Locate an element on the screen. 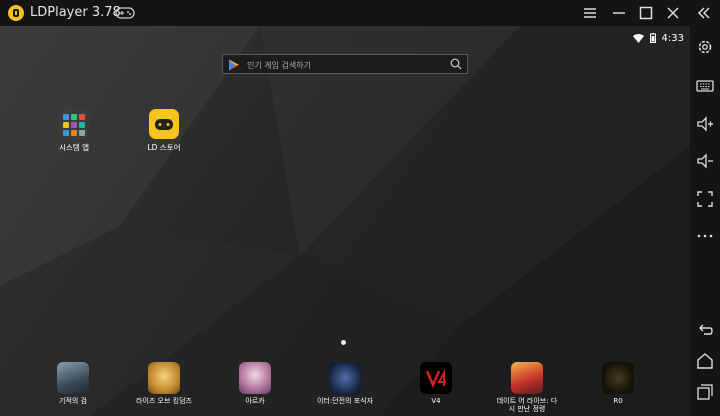 This screenshot has height=416, width=720. volume-down-icon is located at coordinates (705, 161).